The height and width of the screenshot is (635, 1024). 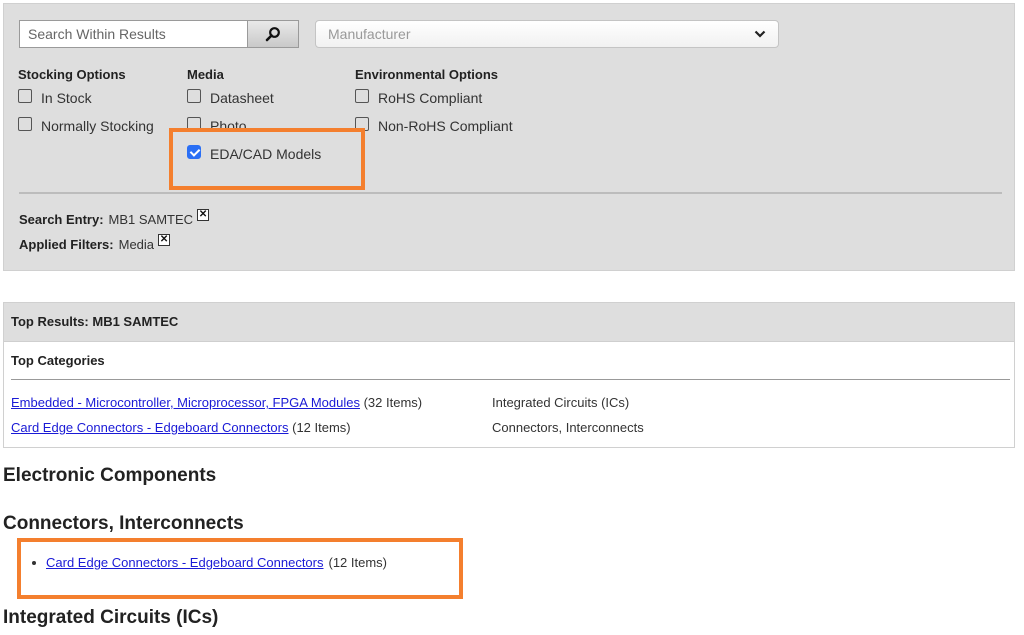 What do you see at coordinates (97, 126) in the screenshot?
I see `option-label: Normally Stocking` at bounding box center [97, 126].